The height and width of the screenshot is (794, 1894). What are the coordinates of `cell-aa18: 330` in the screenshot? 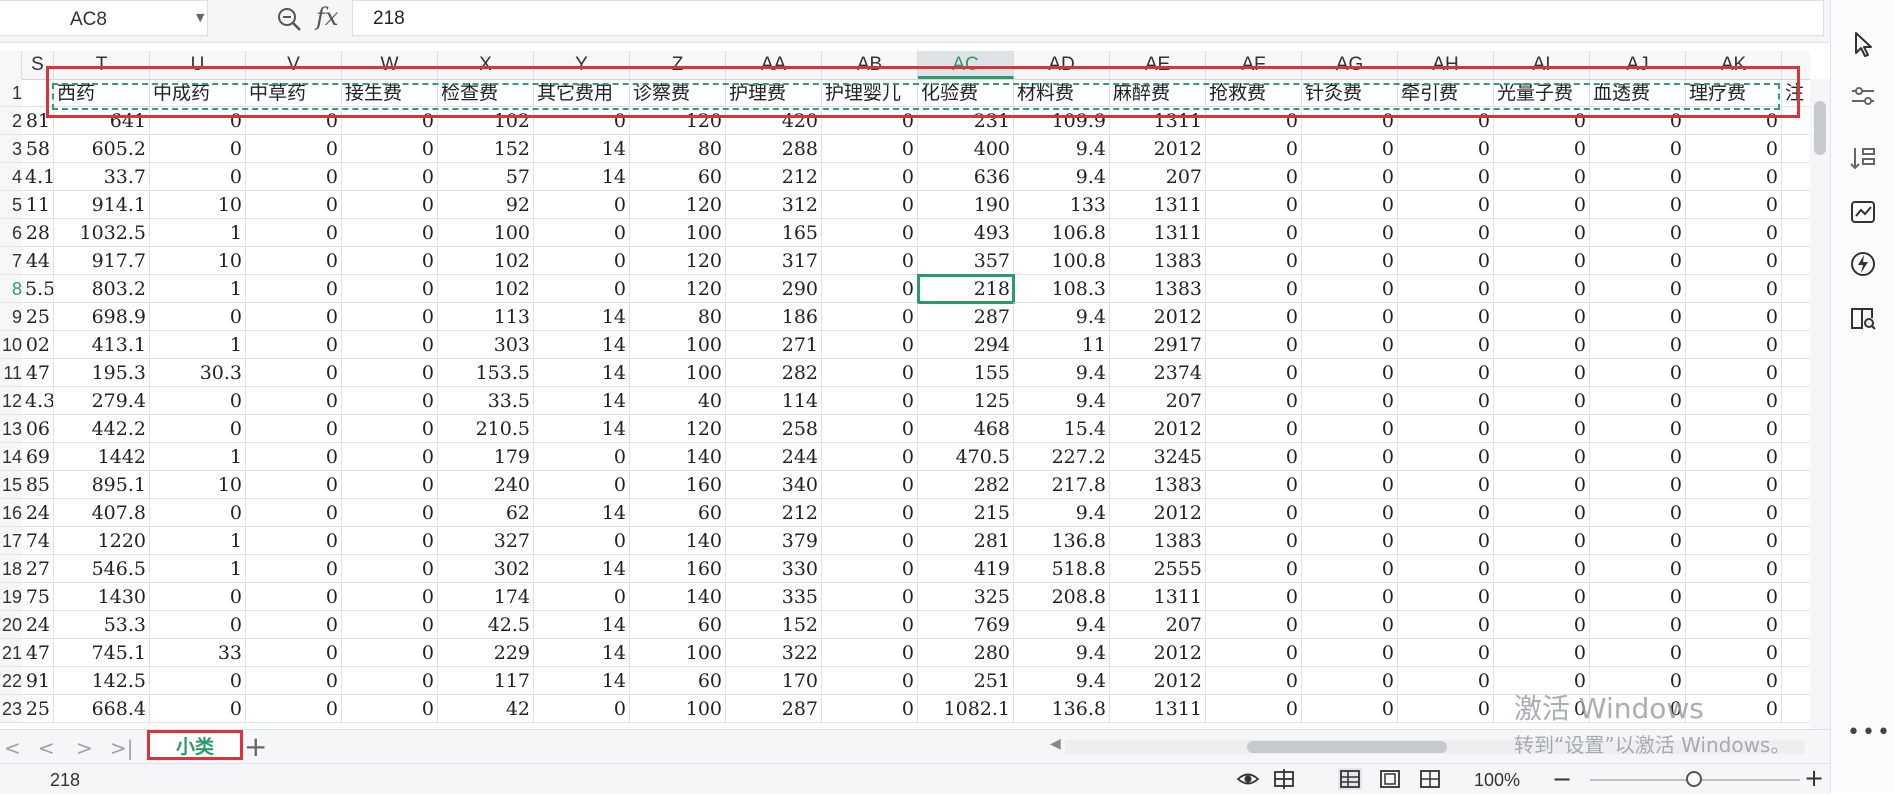 It's located at (774, 569).